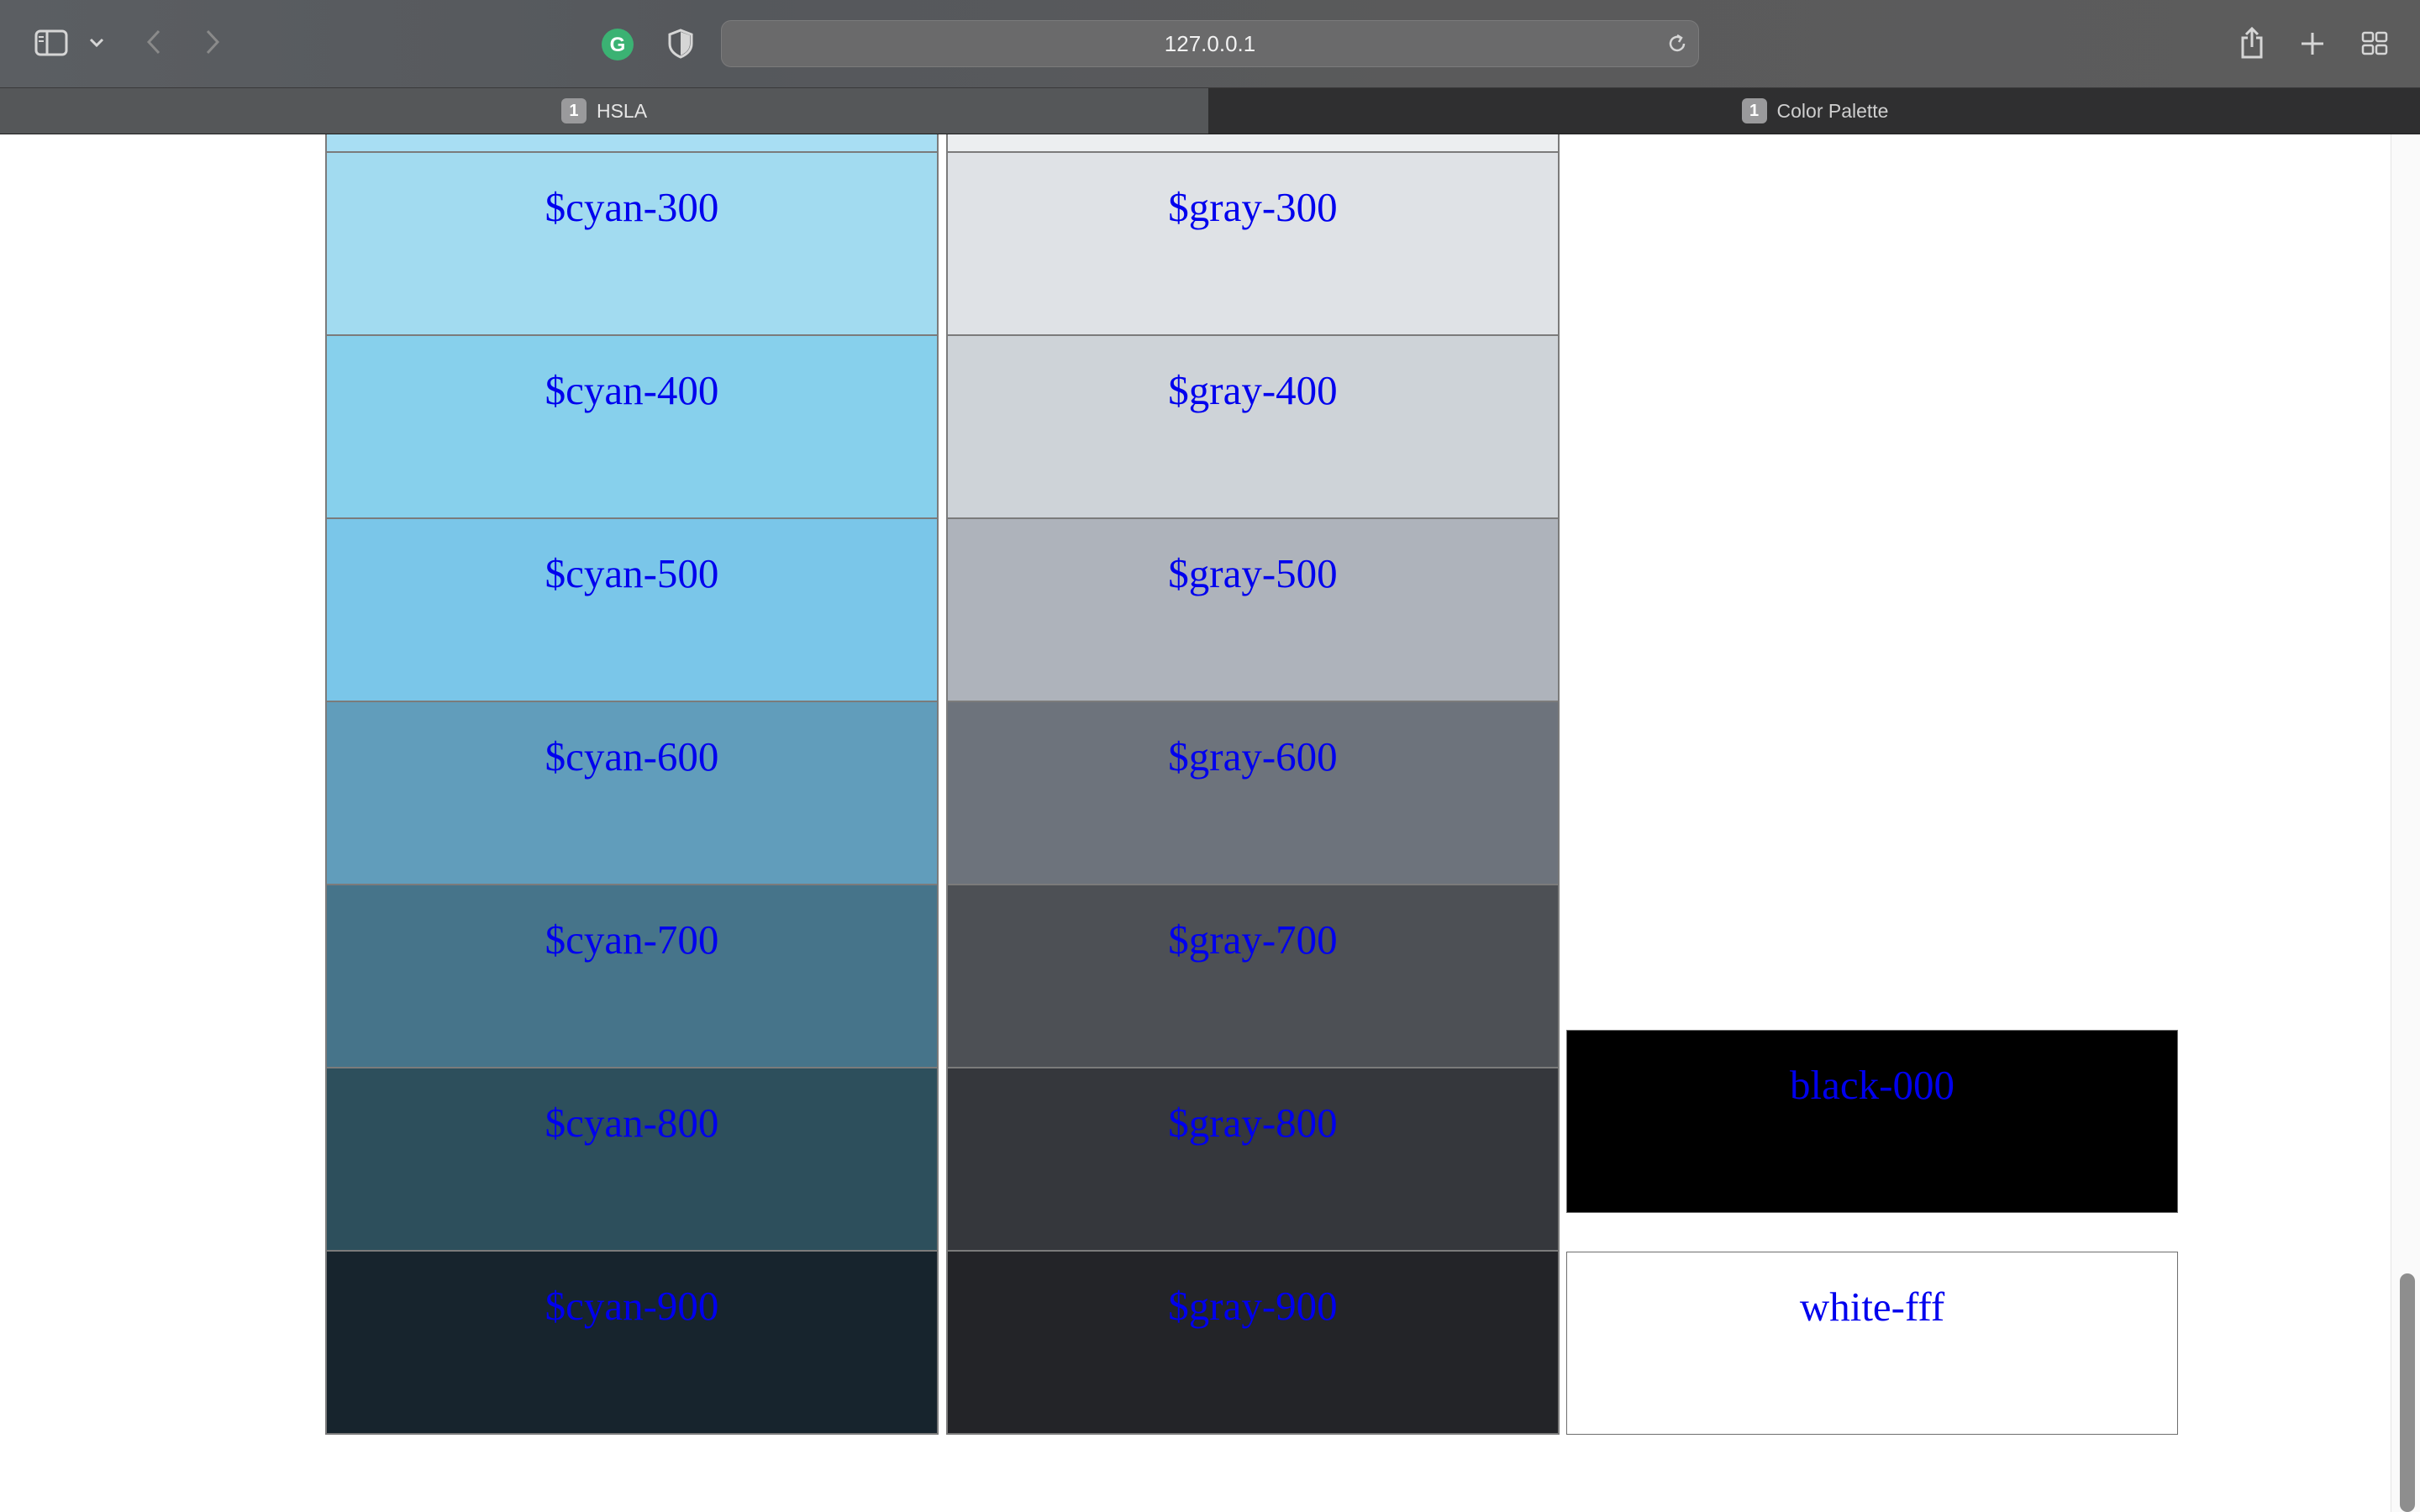  I want to click on grammarly-icon: G, so click(617, 44).